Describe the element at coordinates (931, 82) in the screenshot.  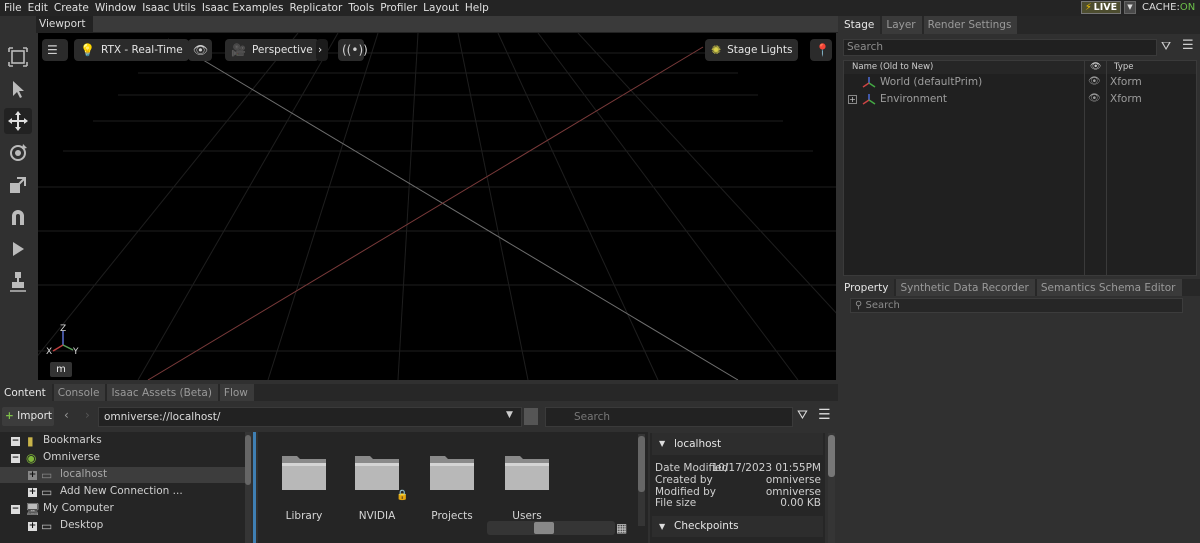
I see `prim-name: World (defaultPrim)` at that location.